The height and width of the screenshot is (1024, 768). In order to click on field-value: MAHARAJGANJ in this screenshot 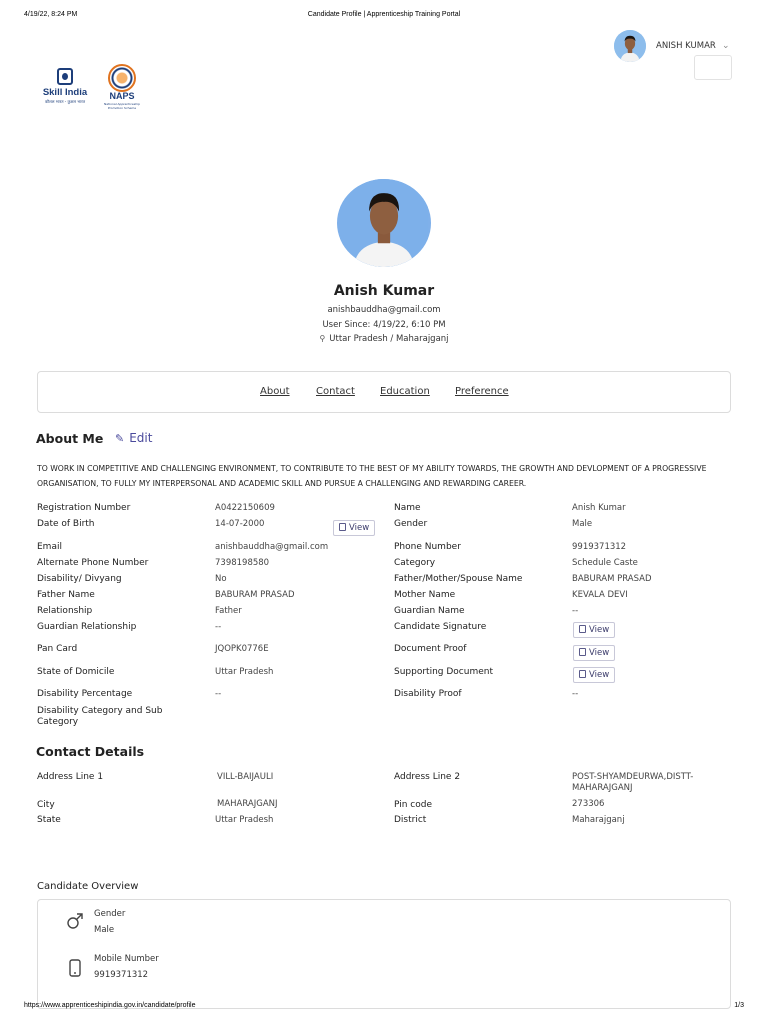, I will do `click(247, 804)`.